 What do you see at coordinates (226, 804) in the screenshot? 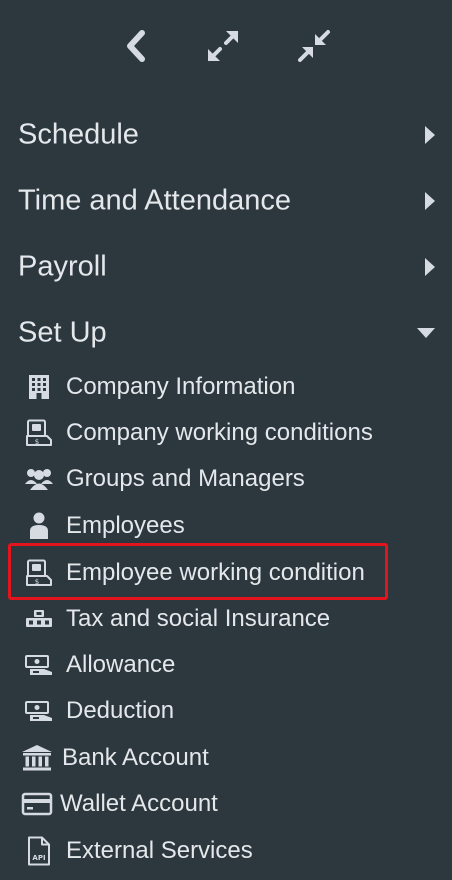
I see `setup-item-wallet-account: Wallet Account` at bounding box center [226, 804].